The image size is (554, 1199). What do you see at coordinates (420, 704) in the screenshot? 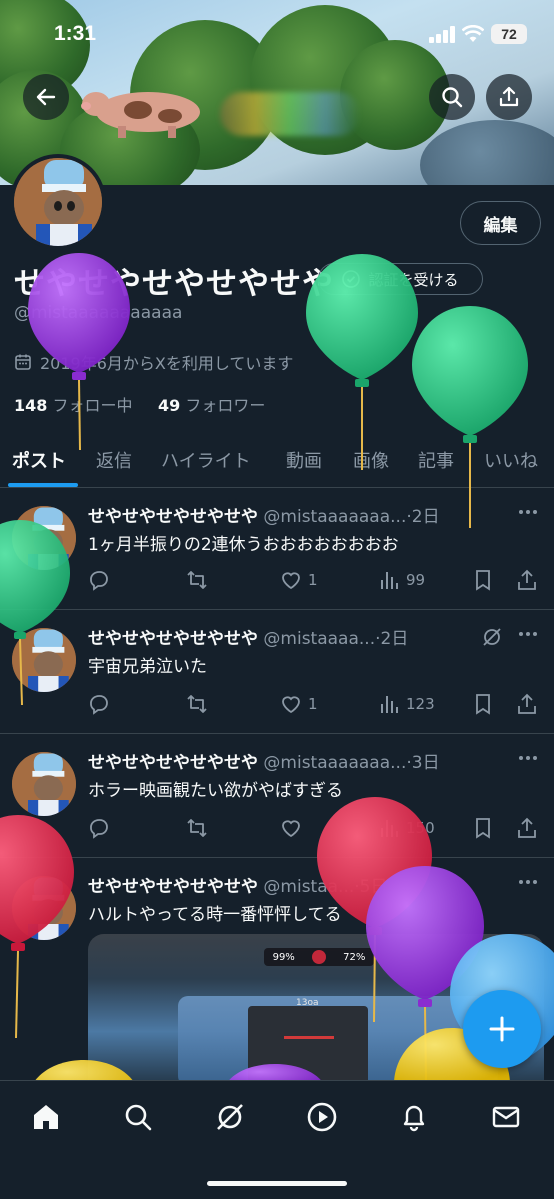
I see `view-count: 123` at bounding box center [420, 704].